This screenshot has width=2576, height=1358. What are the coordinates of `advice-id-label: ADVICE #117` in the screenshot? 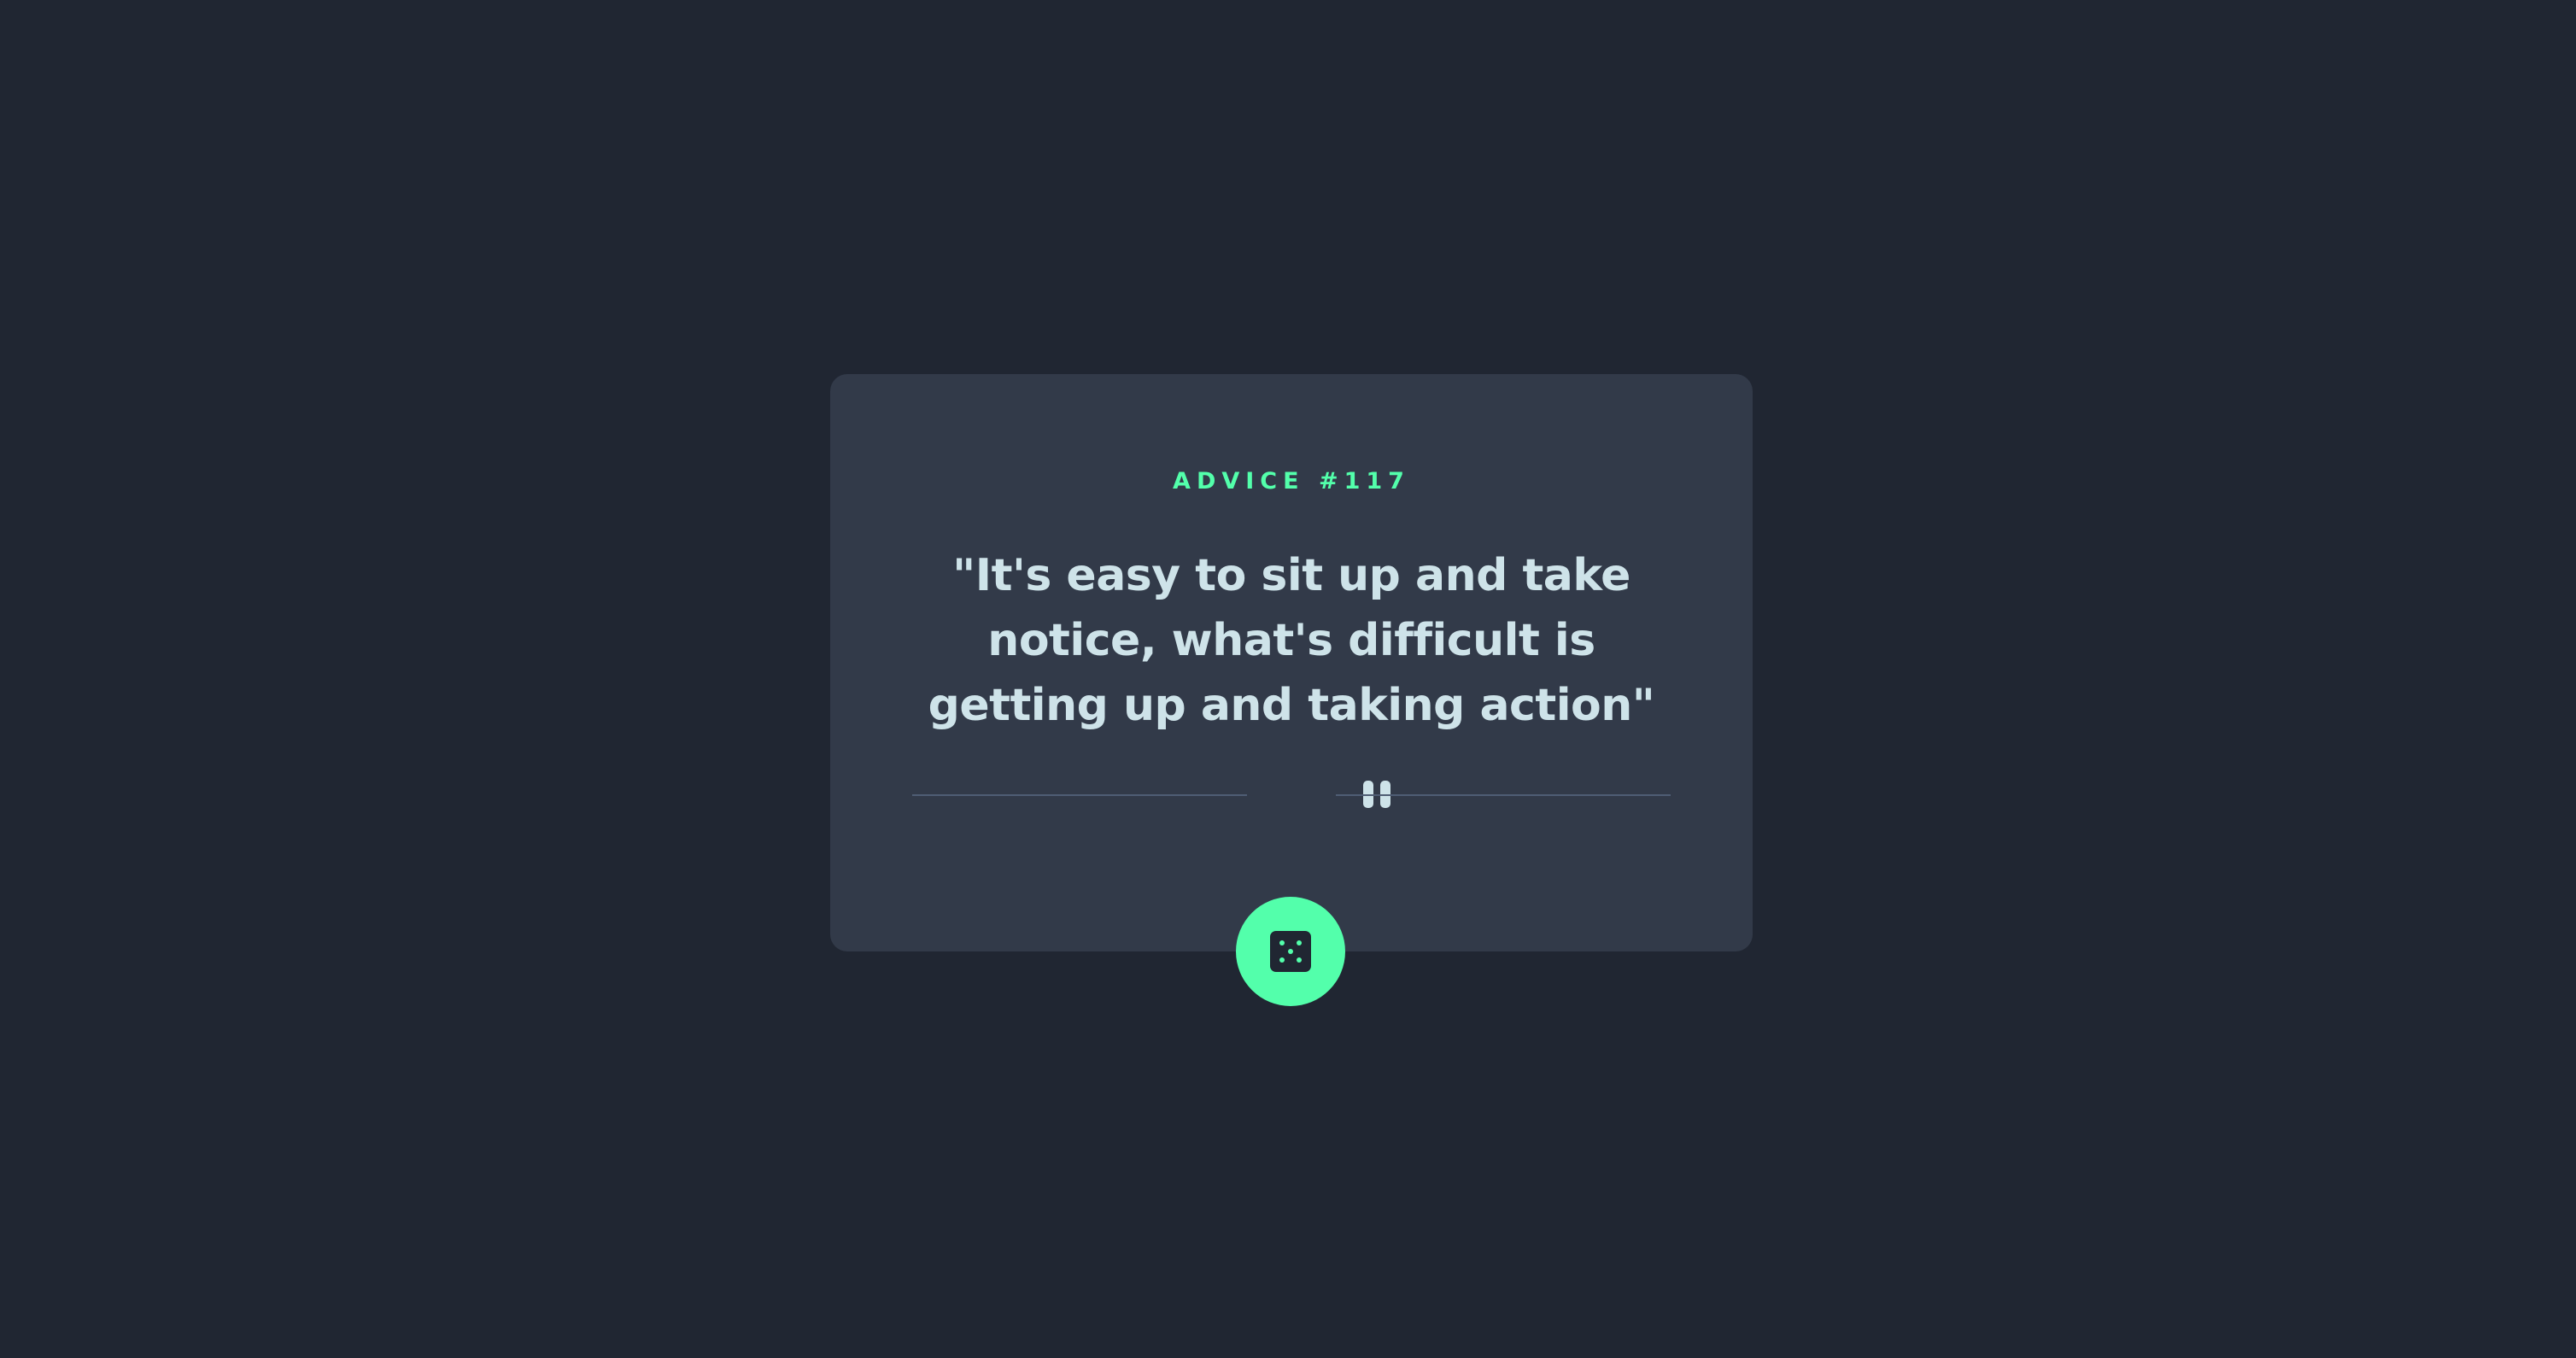 It's located at (1291, 482).